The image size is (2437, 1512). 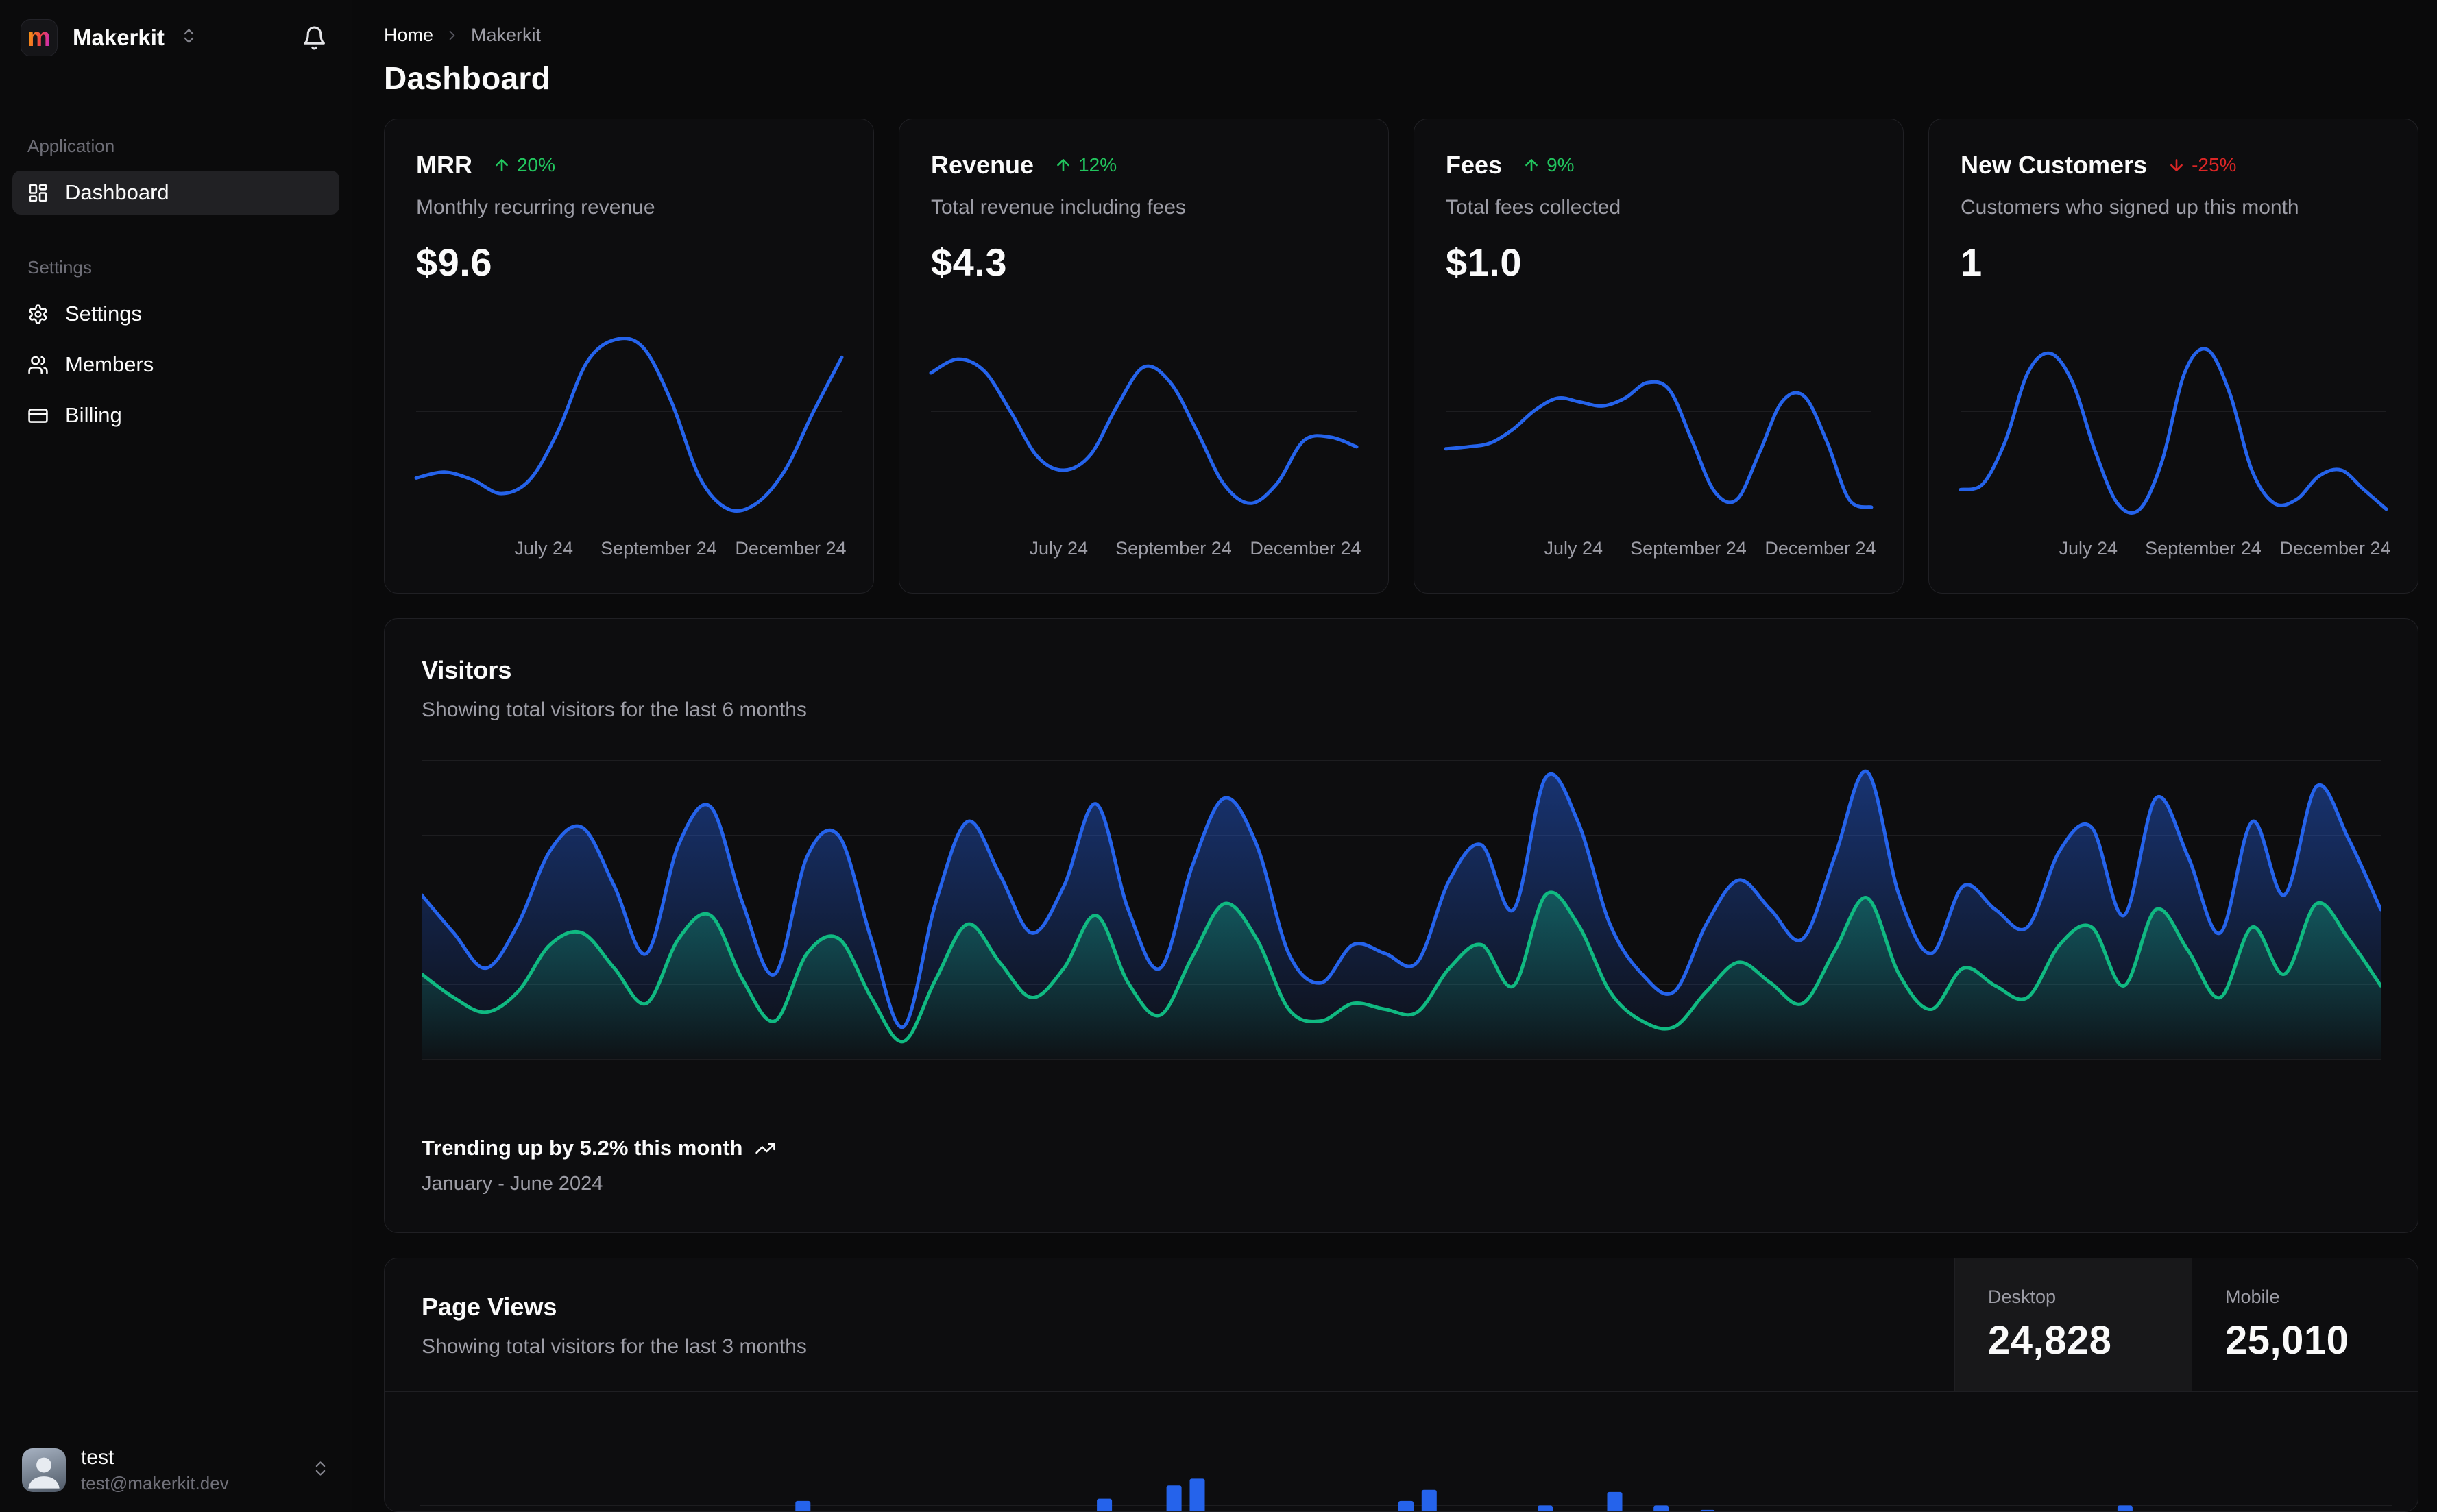 What do you see at coordinates (1058, 208) in the screenshot?
I see `stat-subtitle: Total revenue including fees` at bounding box center [1058, 208].